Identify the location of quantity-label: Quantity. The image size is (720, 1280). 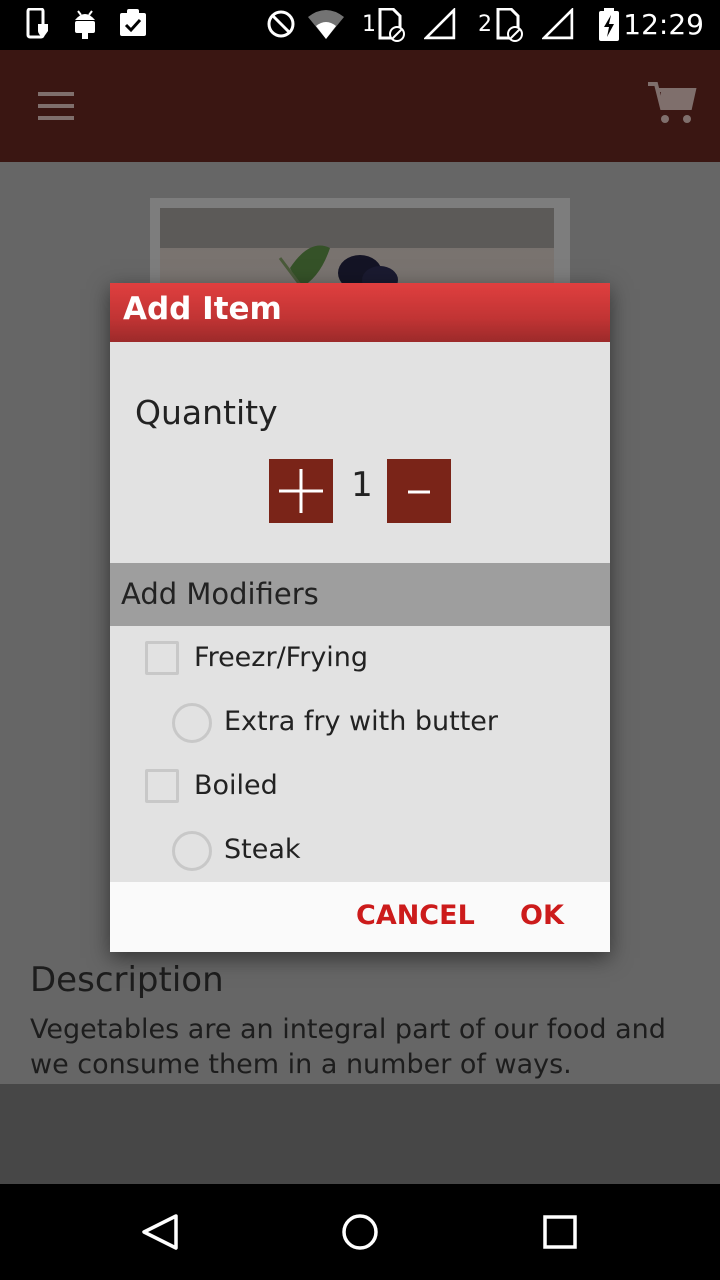
(206, 412).